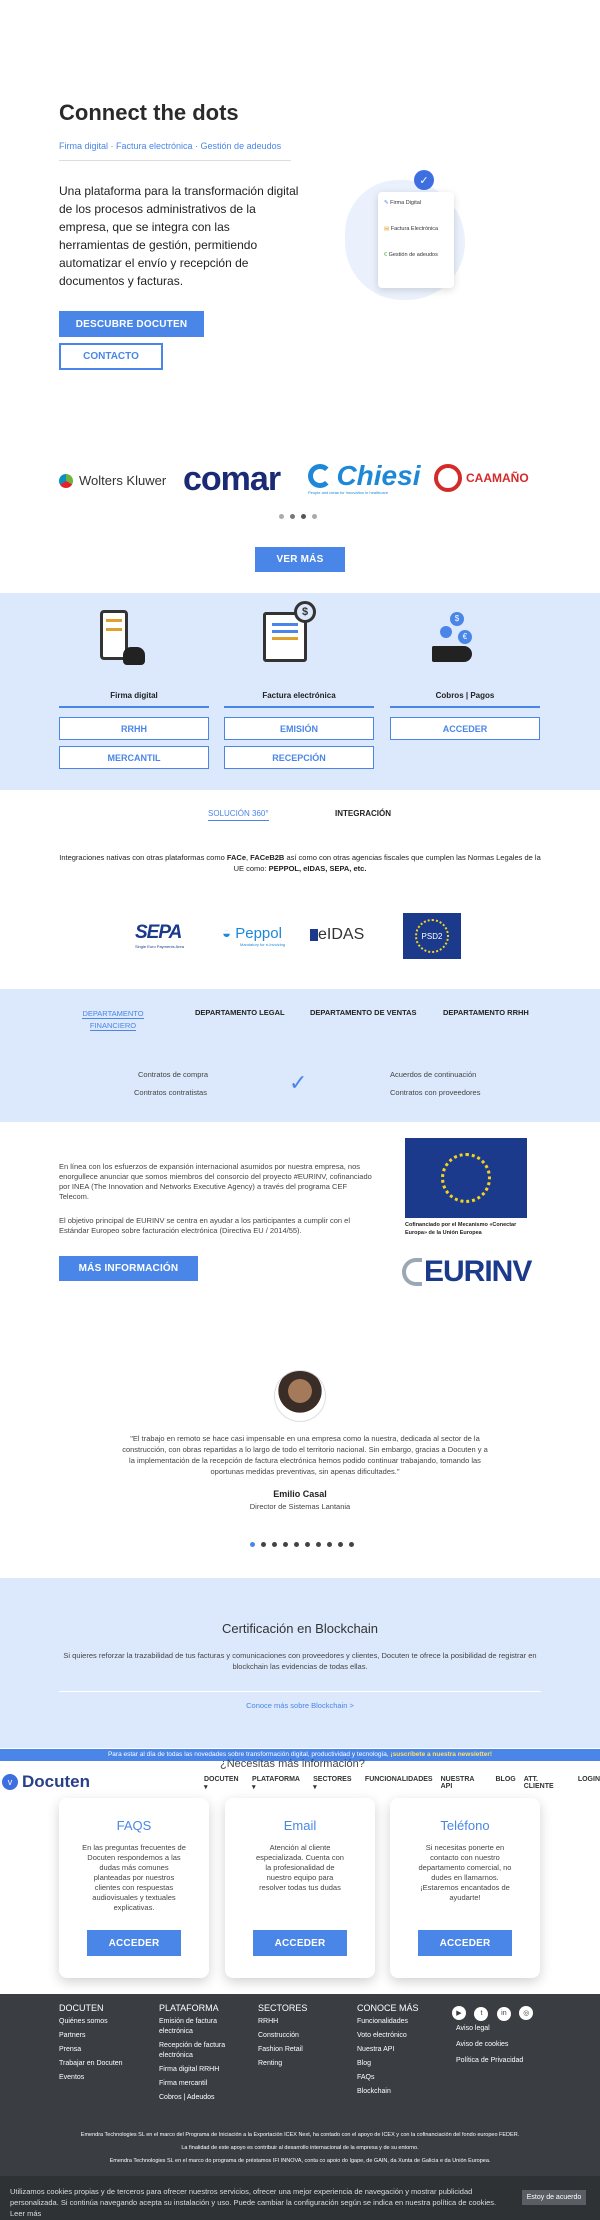  What do you see at coordinates (363, 813) in the screenshot?
I see `tab-integration: INTEGRACIÓN` at bounding box center [363, 813].